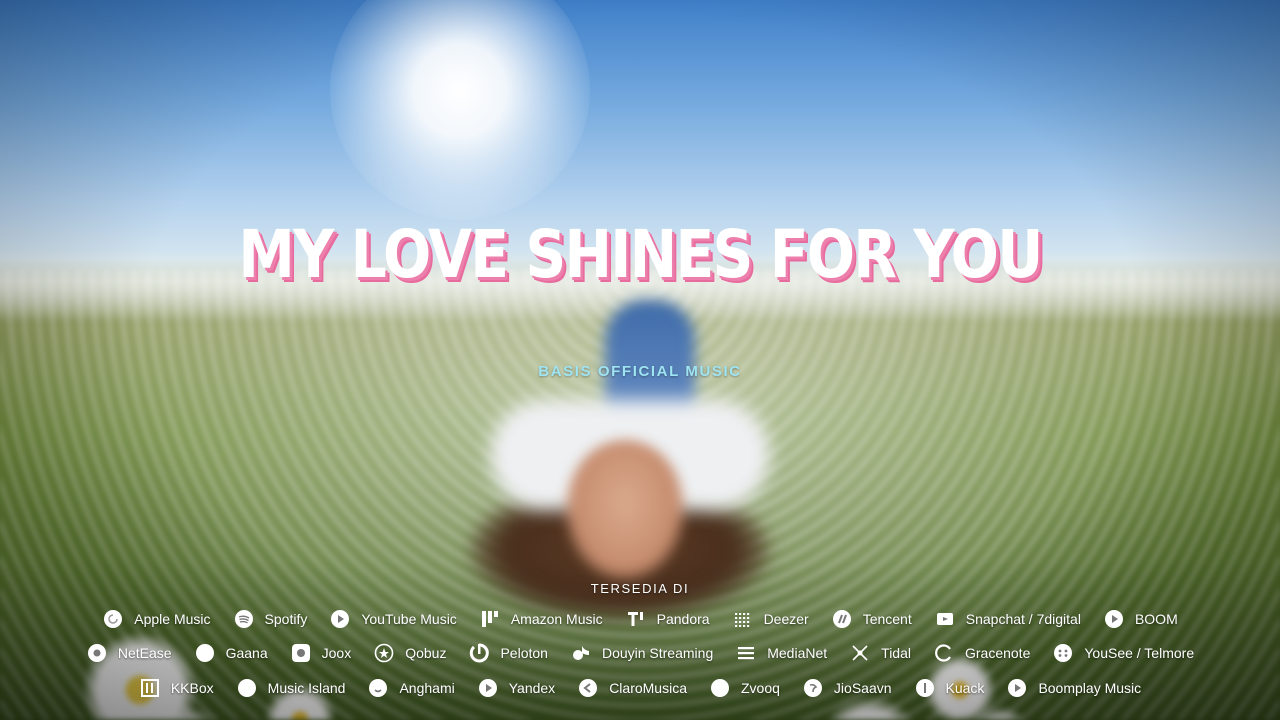 Image resolution: width=1280 pixels, height=720 pixels. What do you see at coordinates (172, 619) in the screenshot?
I see `platform-label: Apple Music` at bounding box center [172, 619].